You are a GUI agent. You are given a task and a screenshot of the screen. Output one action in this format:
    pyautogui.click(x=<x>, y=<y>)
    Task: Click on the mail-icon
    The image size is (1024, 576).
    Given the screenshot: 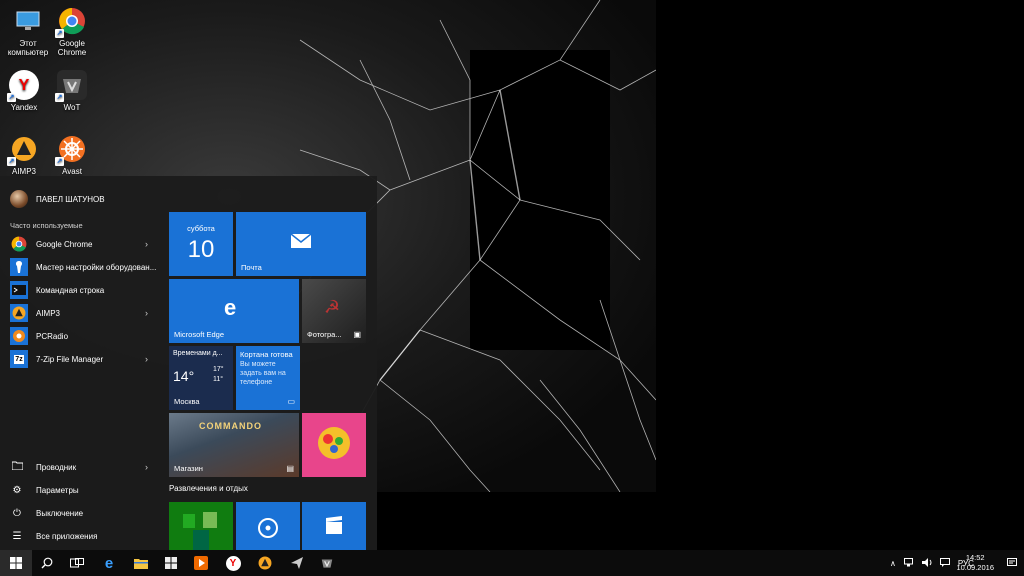 What is the action you would take?
    pyautogui.click(x=301, y=243)
    